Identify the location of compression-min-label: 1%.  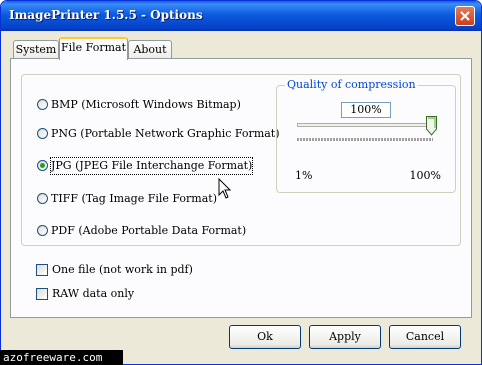
(304, 175).